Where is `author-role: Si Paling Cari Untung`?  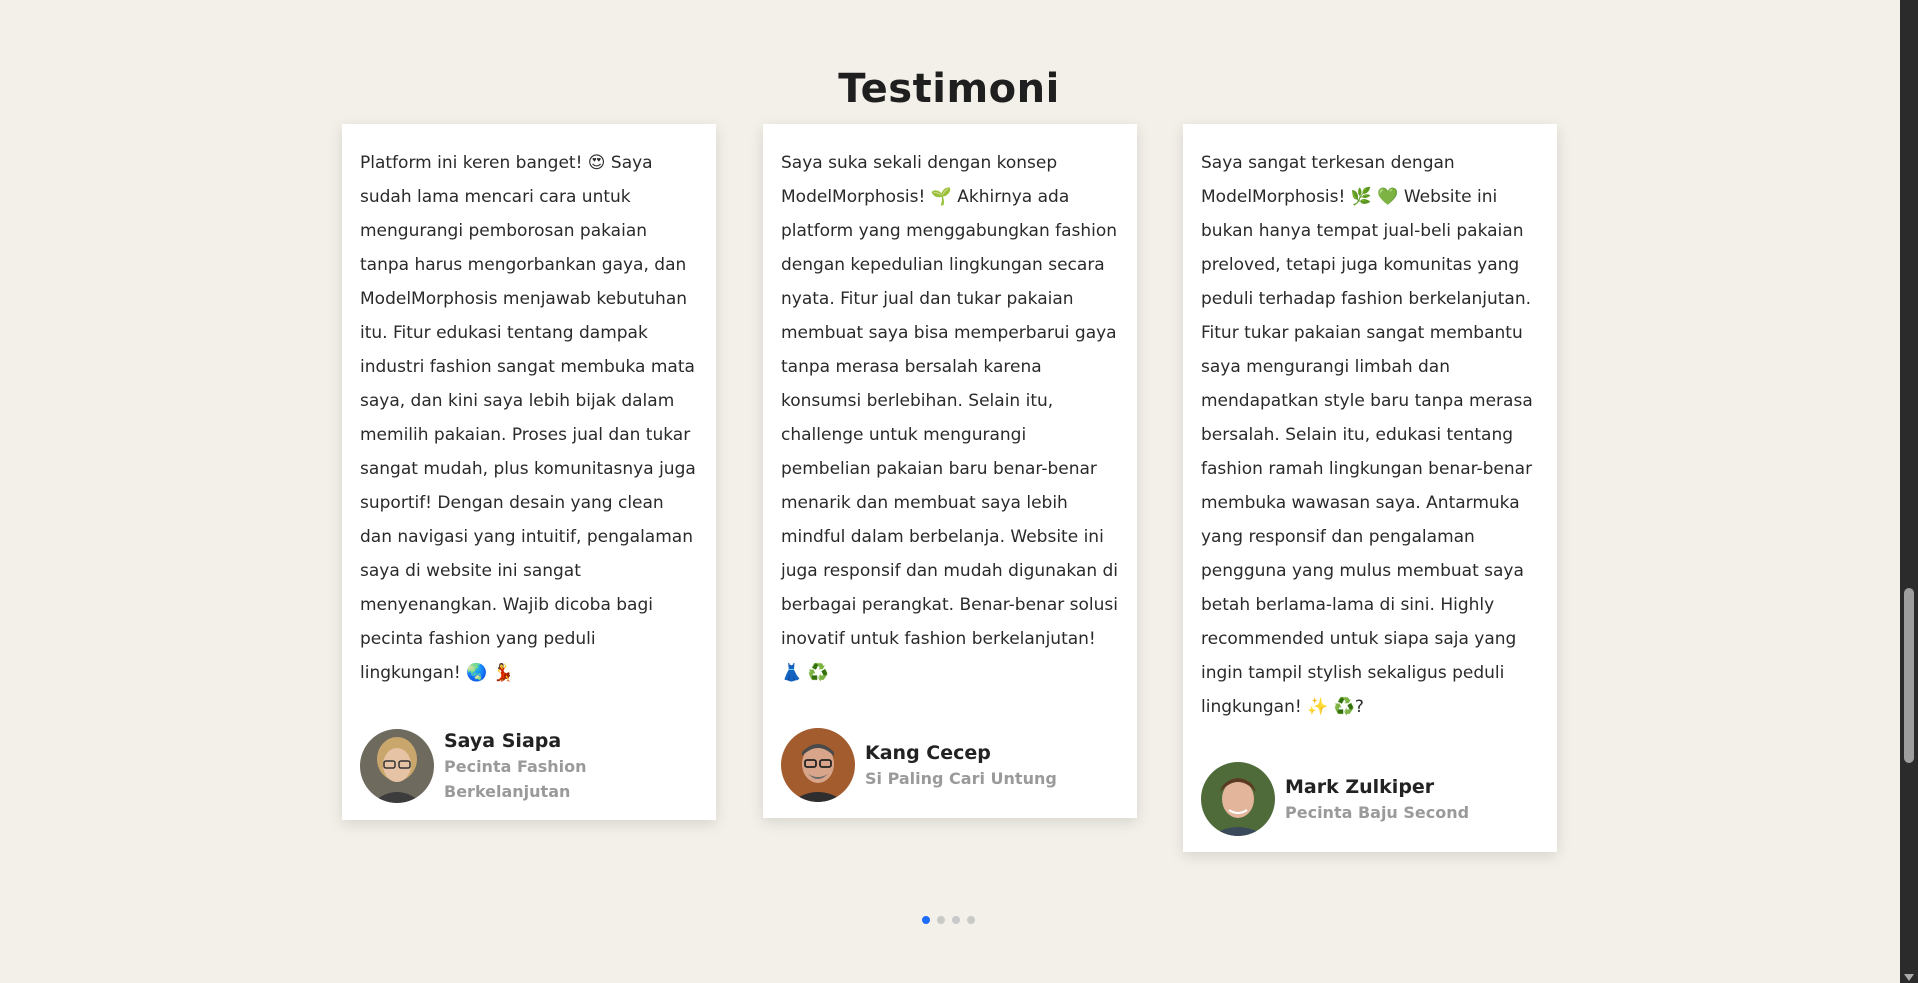
author-role: Si Paling Cari Untung is located at coordinates (961, 778).